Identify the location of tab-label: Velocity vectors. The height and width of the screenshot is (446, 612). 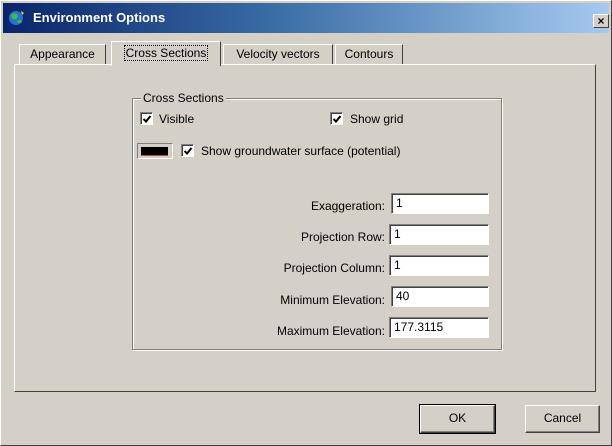
(278, 54).